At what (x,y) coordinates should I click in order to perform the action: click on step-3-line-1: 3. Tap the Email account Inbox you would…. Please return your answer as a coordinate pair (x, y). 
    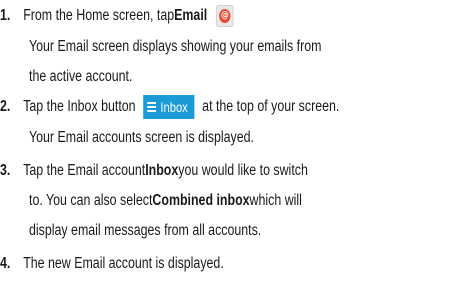
    Looking at the image, I should click on (154, 171).